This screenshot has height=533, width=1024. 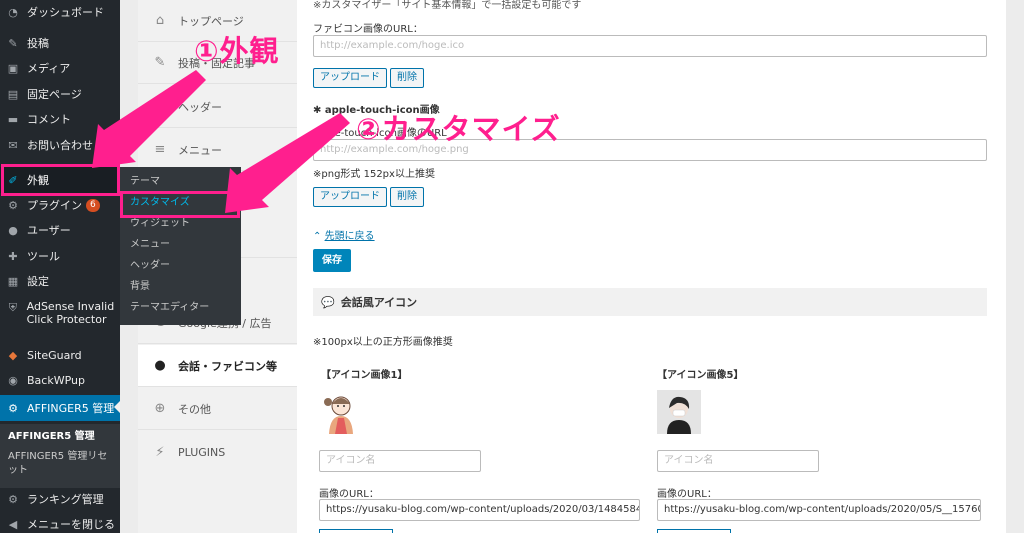 I want to click on annotation-arrows, so click(x=221, y=141).